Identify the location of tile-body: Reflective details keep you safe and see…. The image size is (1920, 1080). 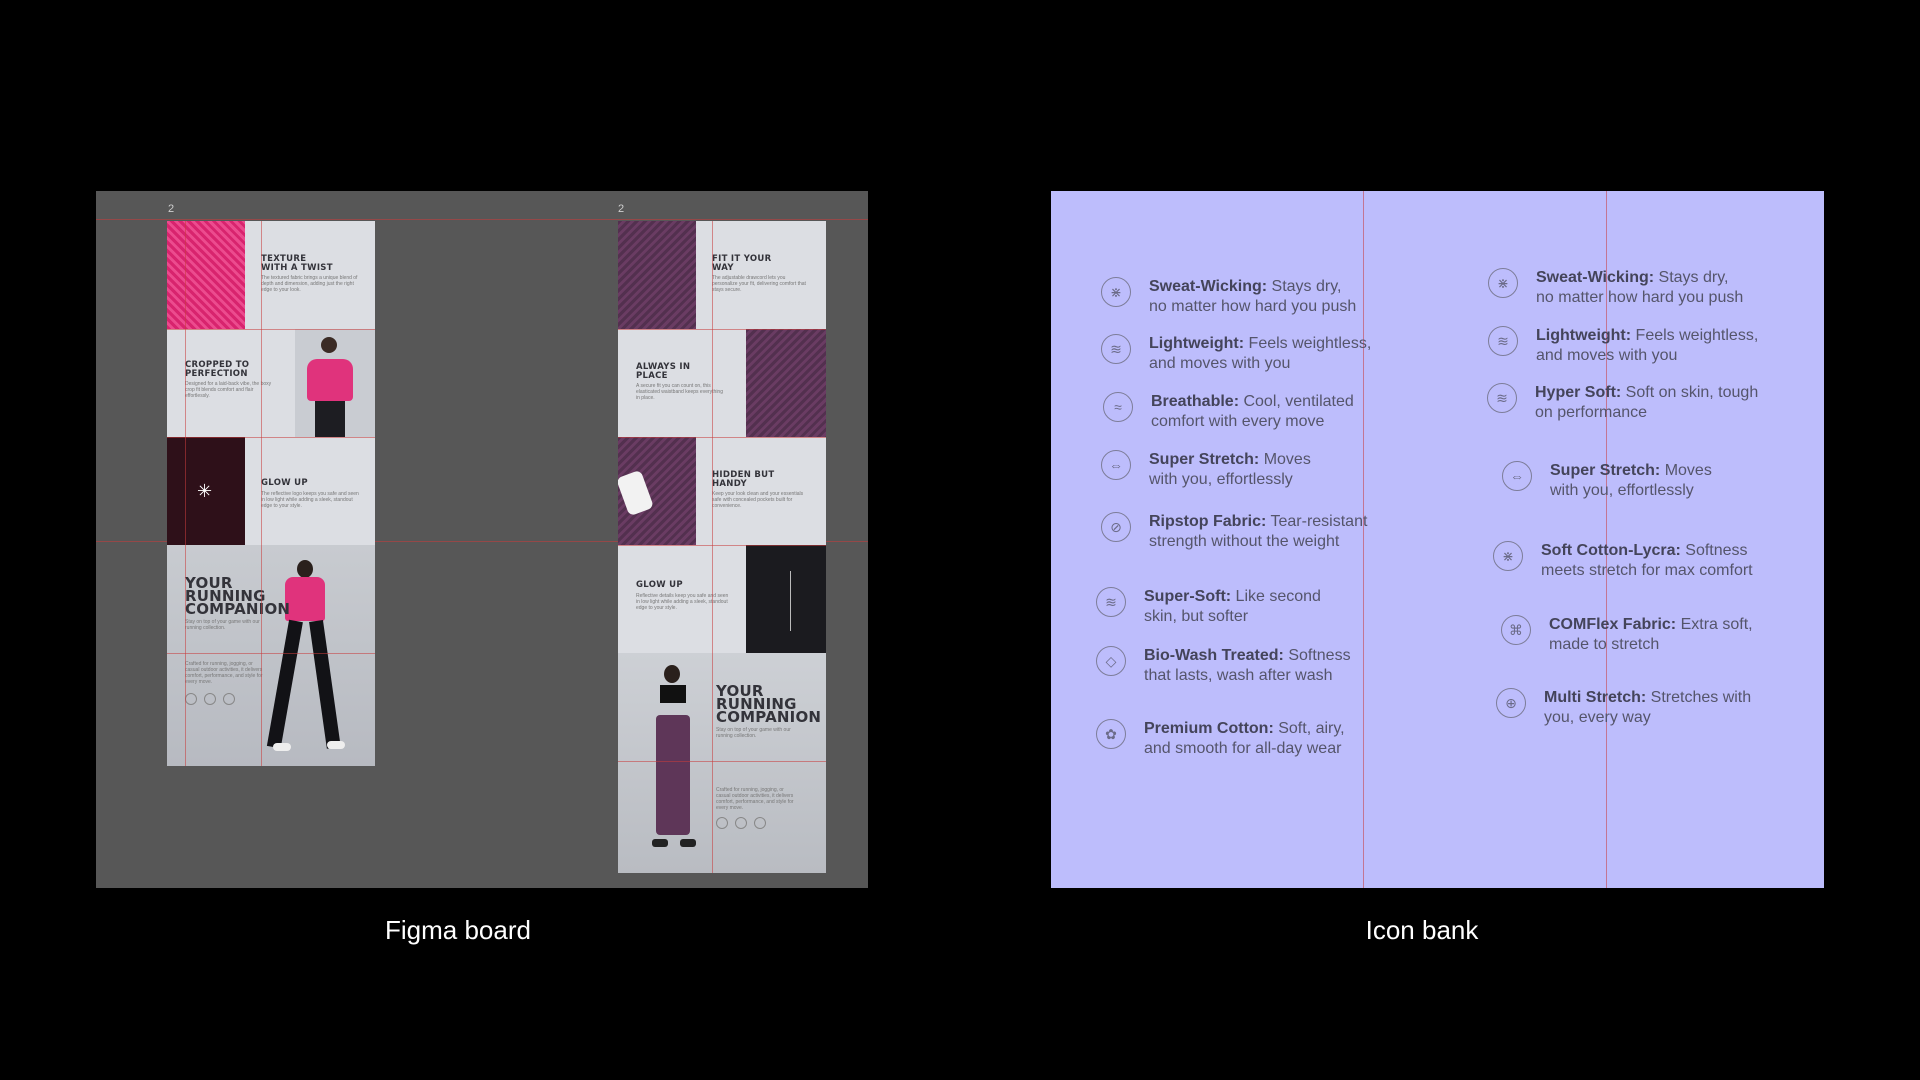
(682, 602).